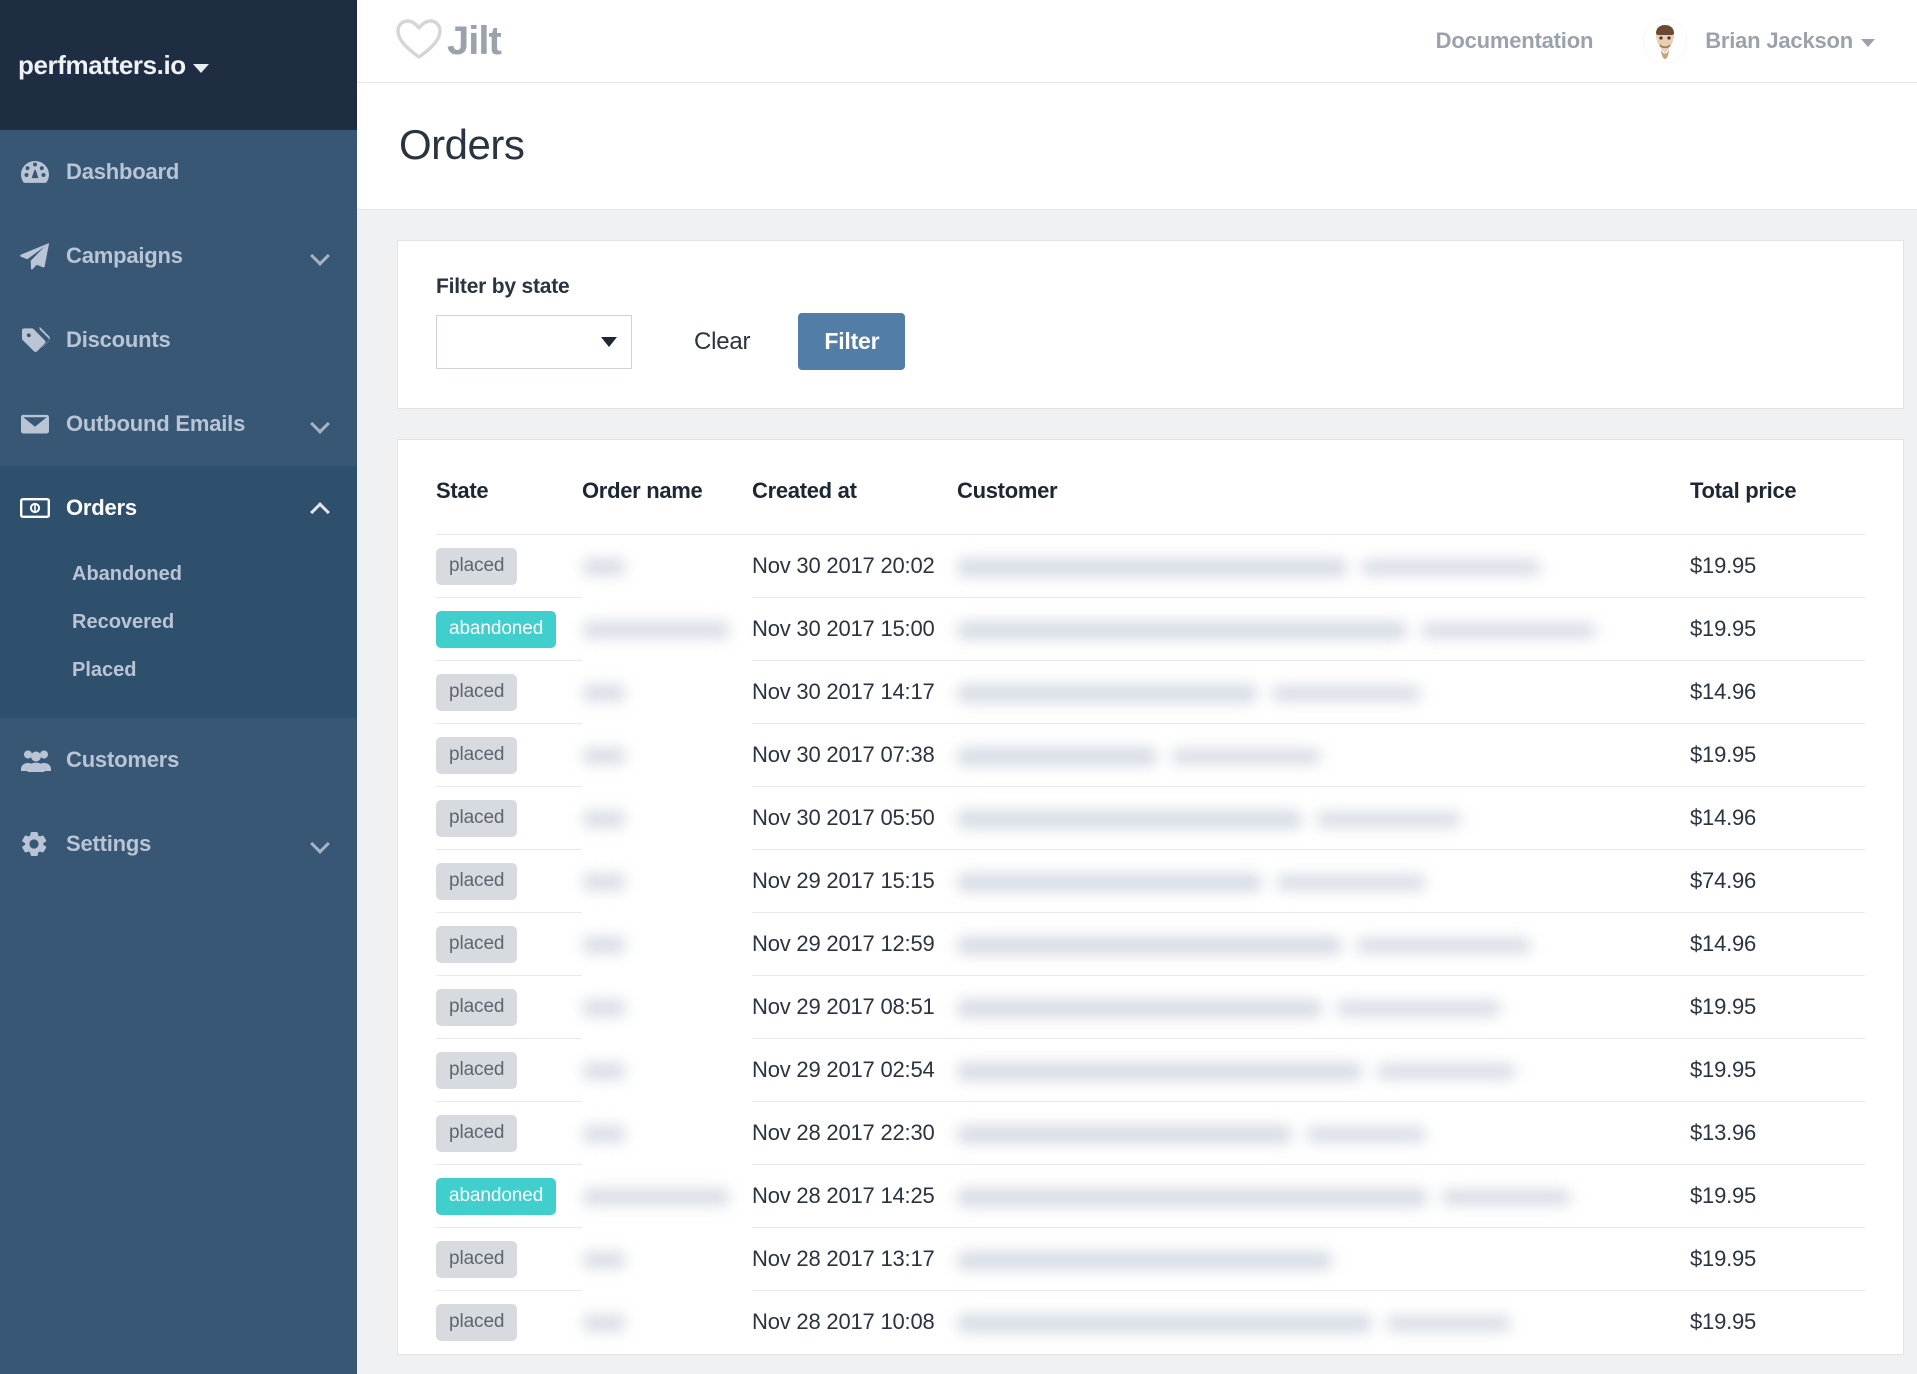 Image resolution: width=1917 pixels, height=1374 pixels. I want to click on filter-button: Filter, so click(852, 341).